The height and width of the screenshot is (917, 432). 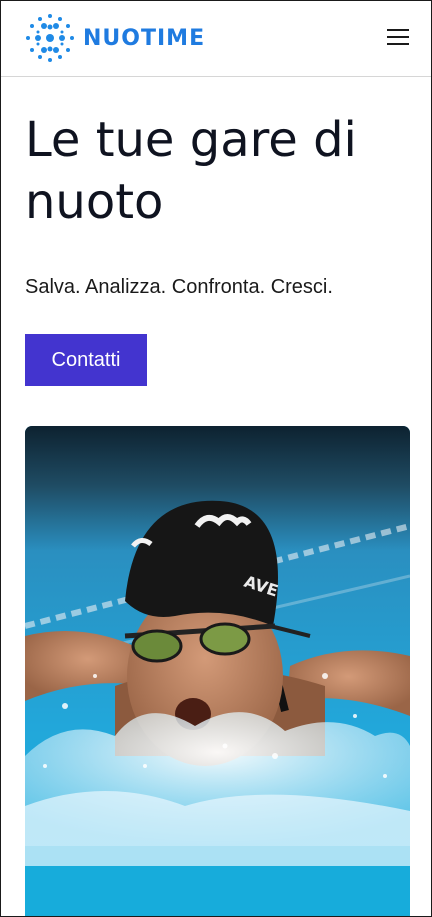 I want to click on logo: NUOTIME, so click(x=115, y=38).